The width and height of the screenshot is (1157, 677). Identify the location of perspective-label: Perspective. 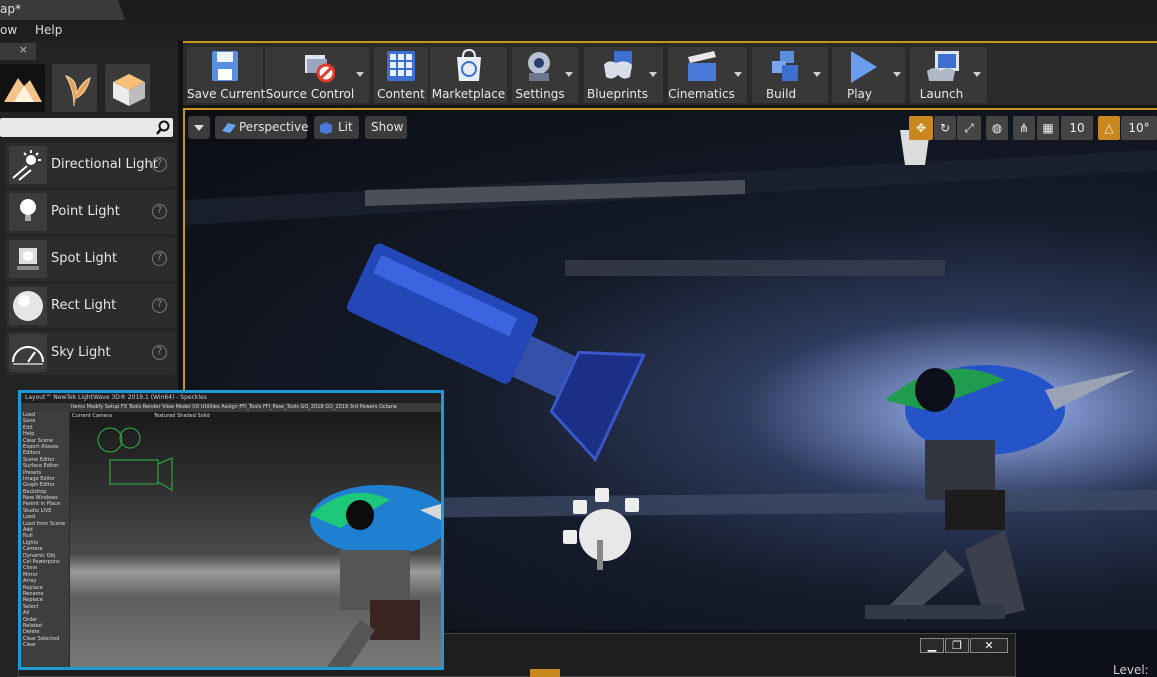
(274, 127).